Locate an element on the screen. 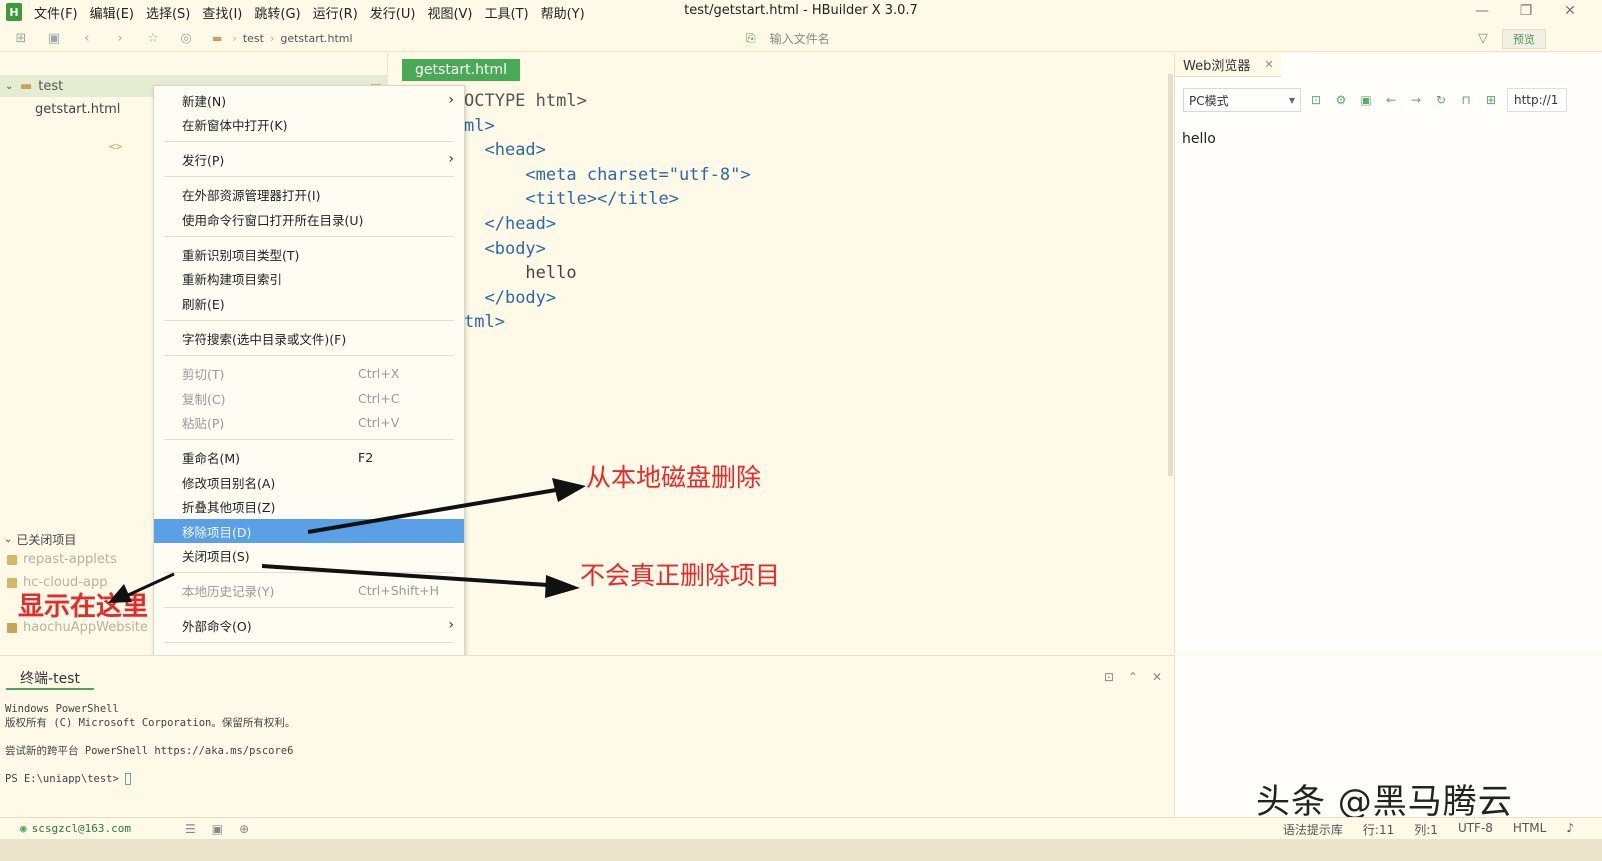 Image resolution: width=1602 pixels, height=861 pixels. menu-item-external-commands: 外部命令(O) › is located at coordinates (309, 625).